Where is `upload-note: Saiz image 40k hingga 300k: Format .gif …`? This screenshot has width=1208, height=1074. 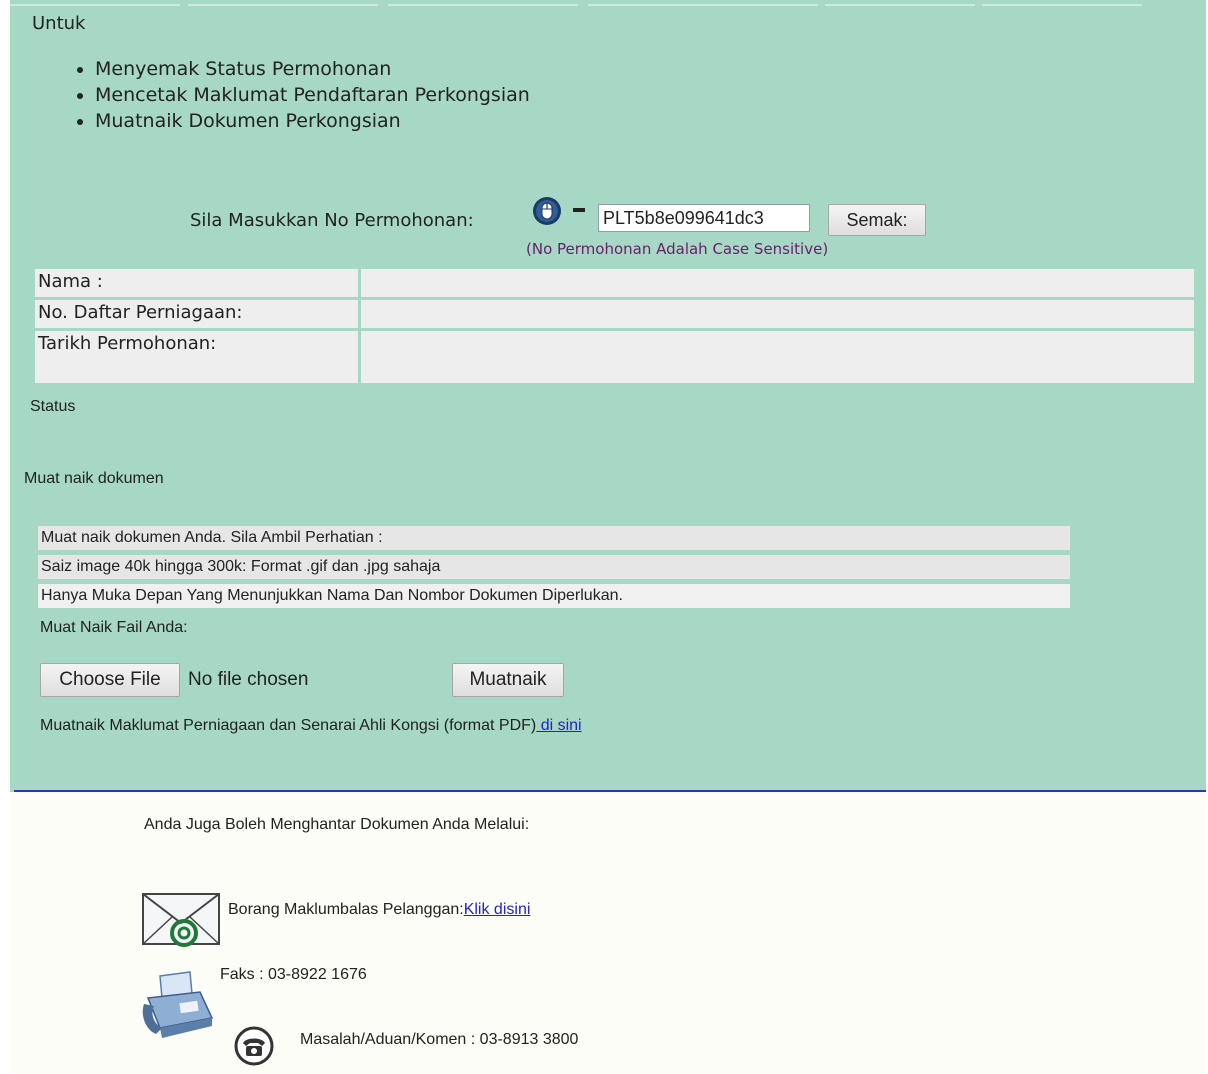
upload-note: Saiz image 40k hingga 300k: Format .gif … is located at coordinates (554, 567).